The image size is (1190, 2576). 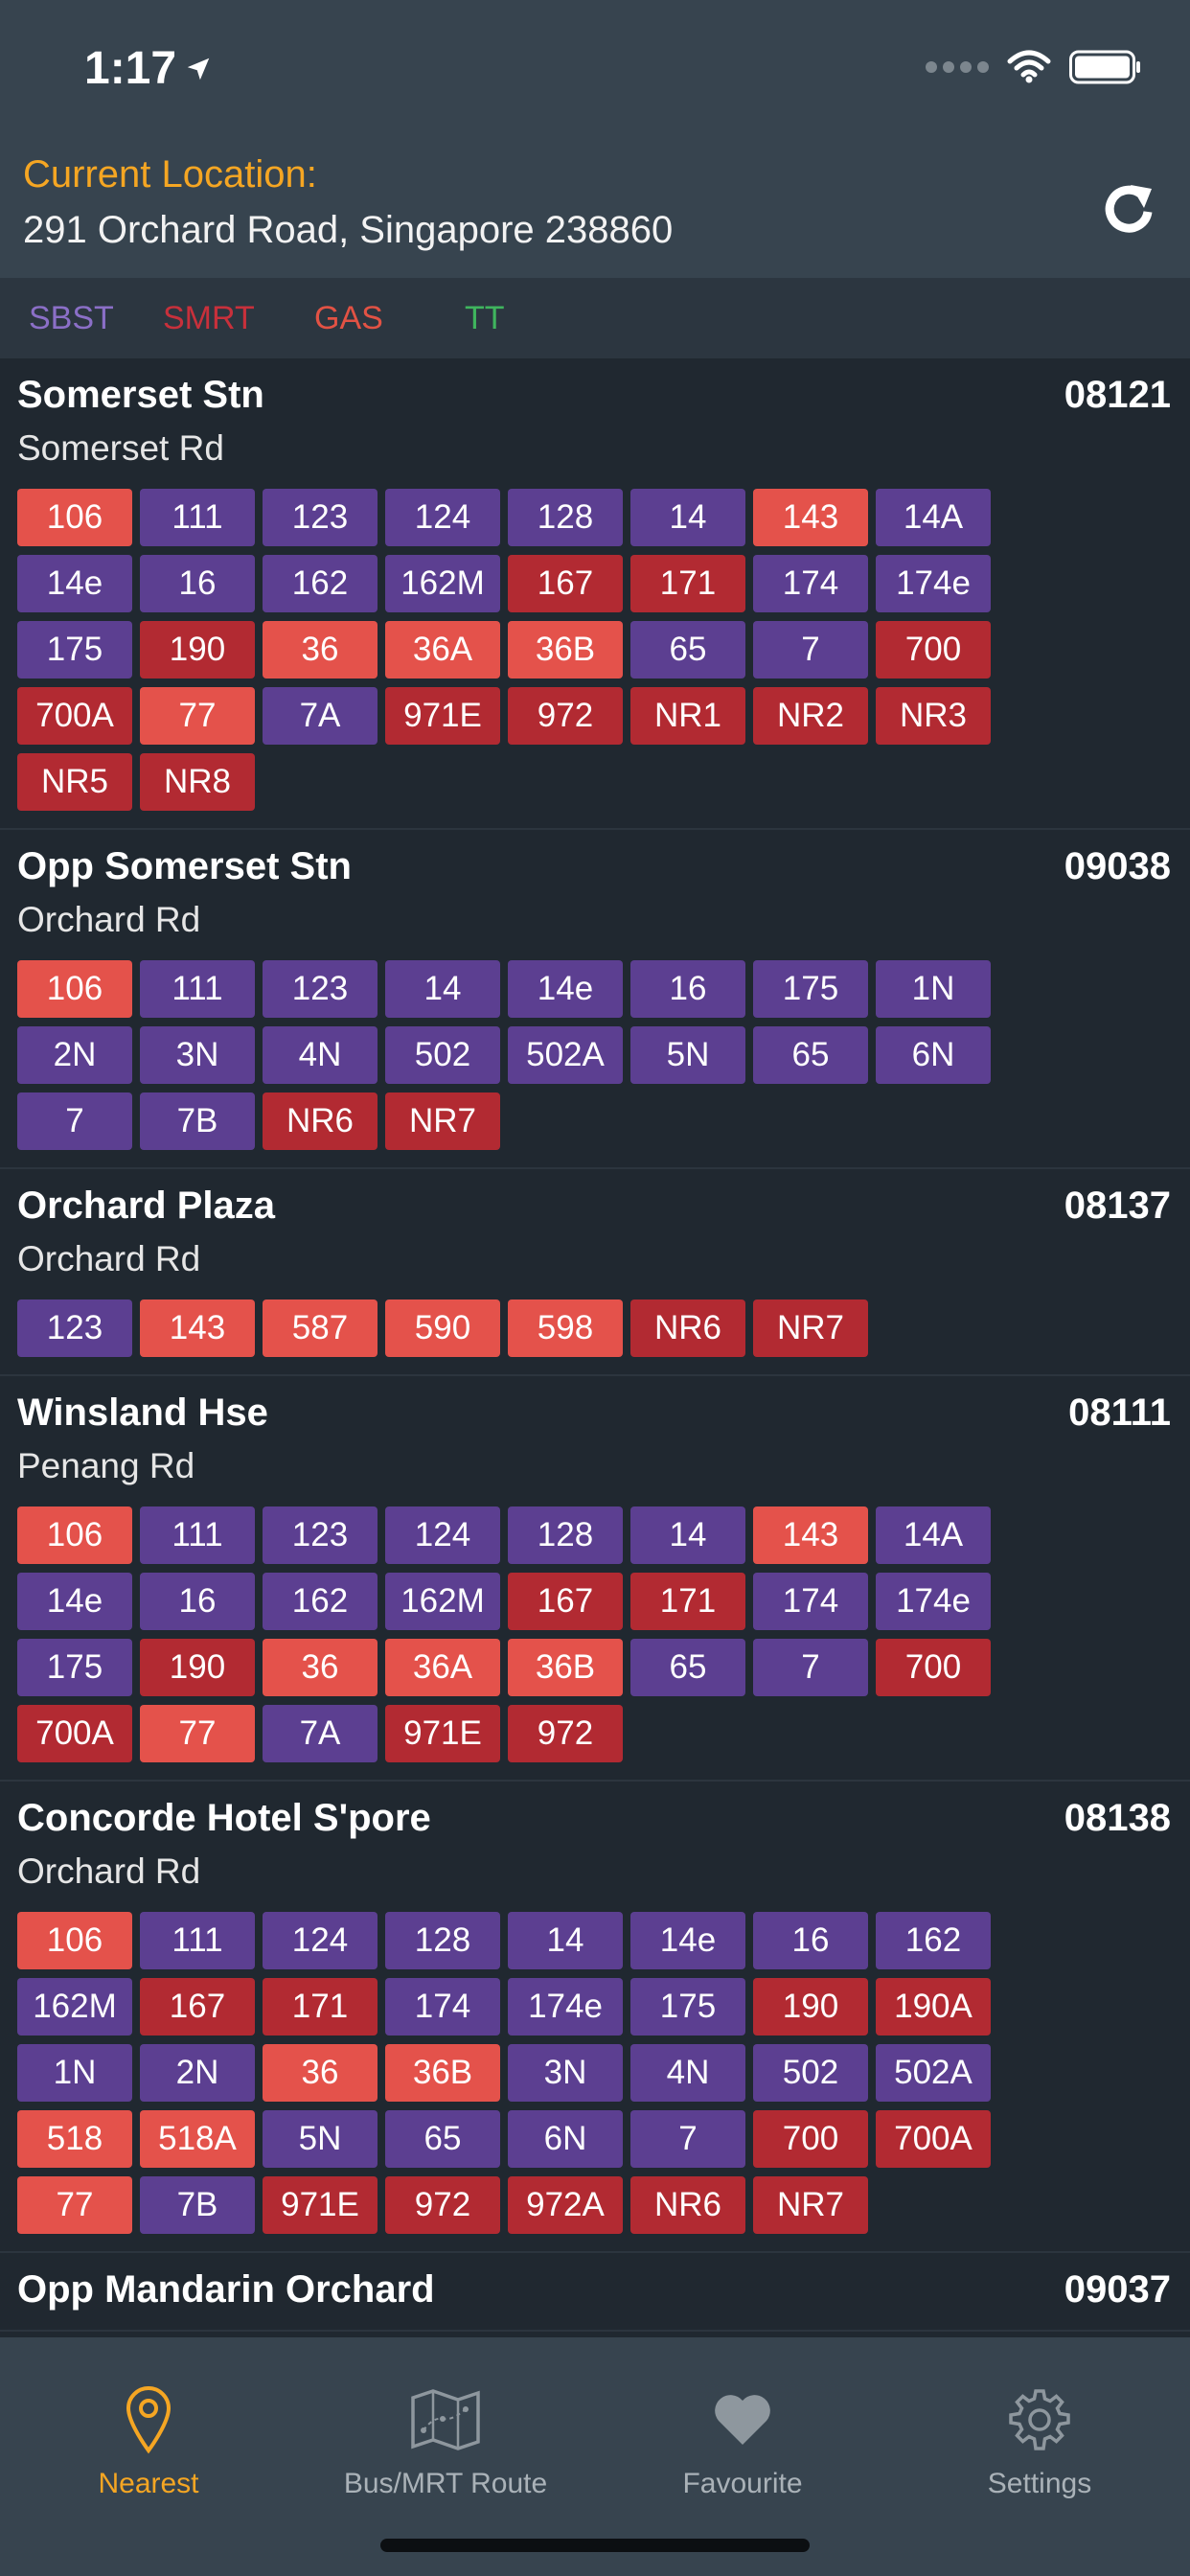 I want to click on bus-service-chip: NR3, so click(x=934, y=716).